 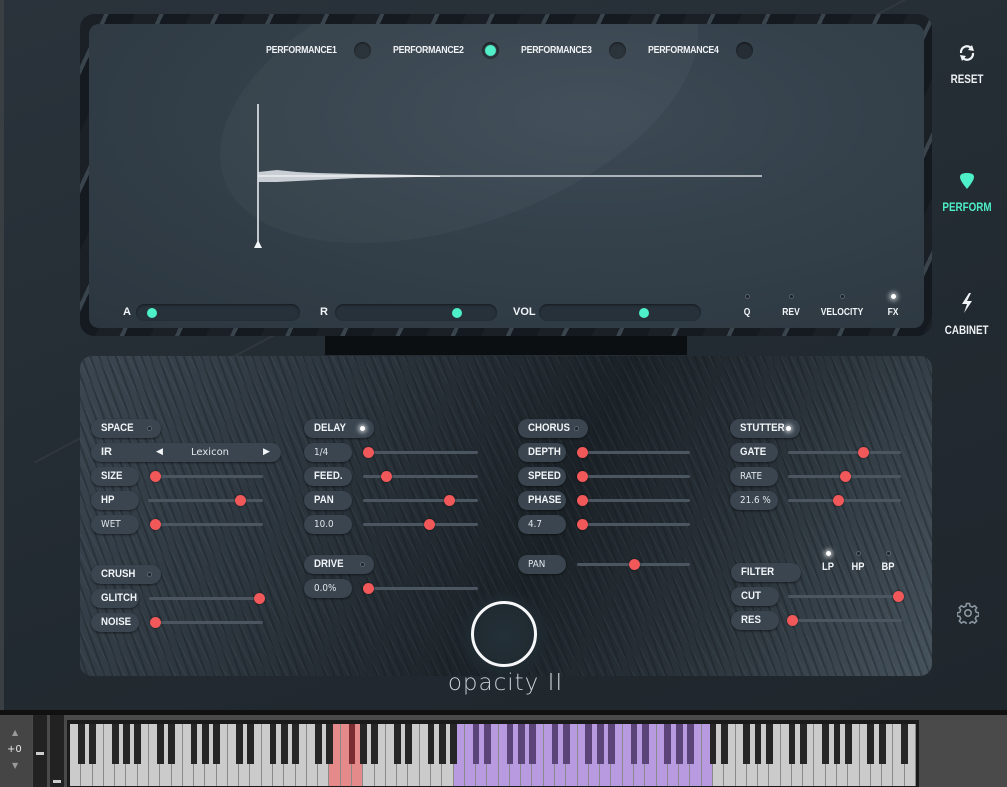 What do you see at coordinates (844, 620) in the screenshot?
I see `res-slider` at bounding box center [844, 620].